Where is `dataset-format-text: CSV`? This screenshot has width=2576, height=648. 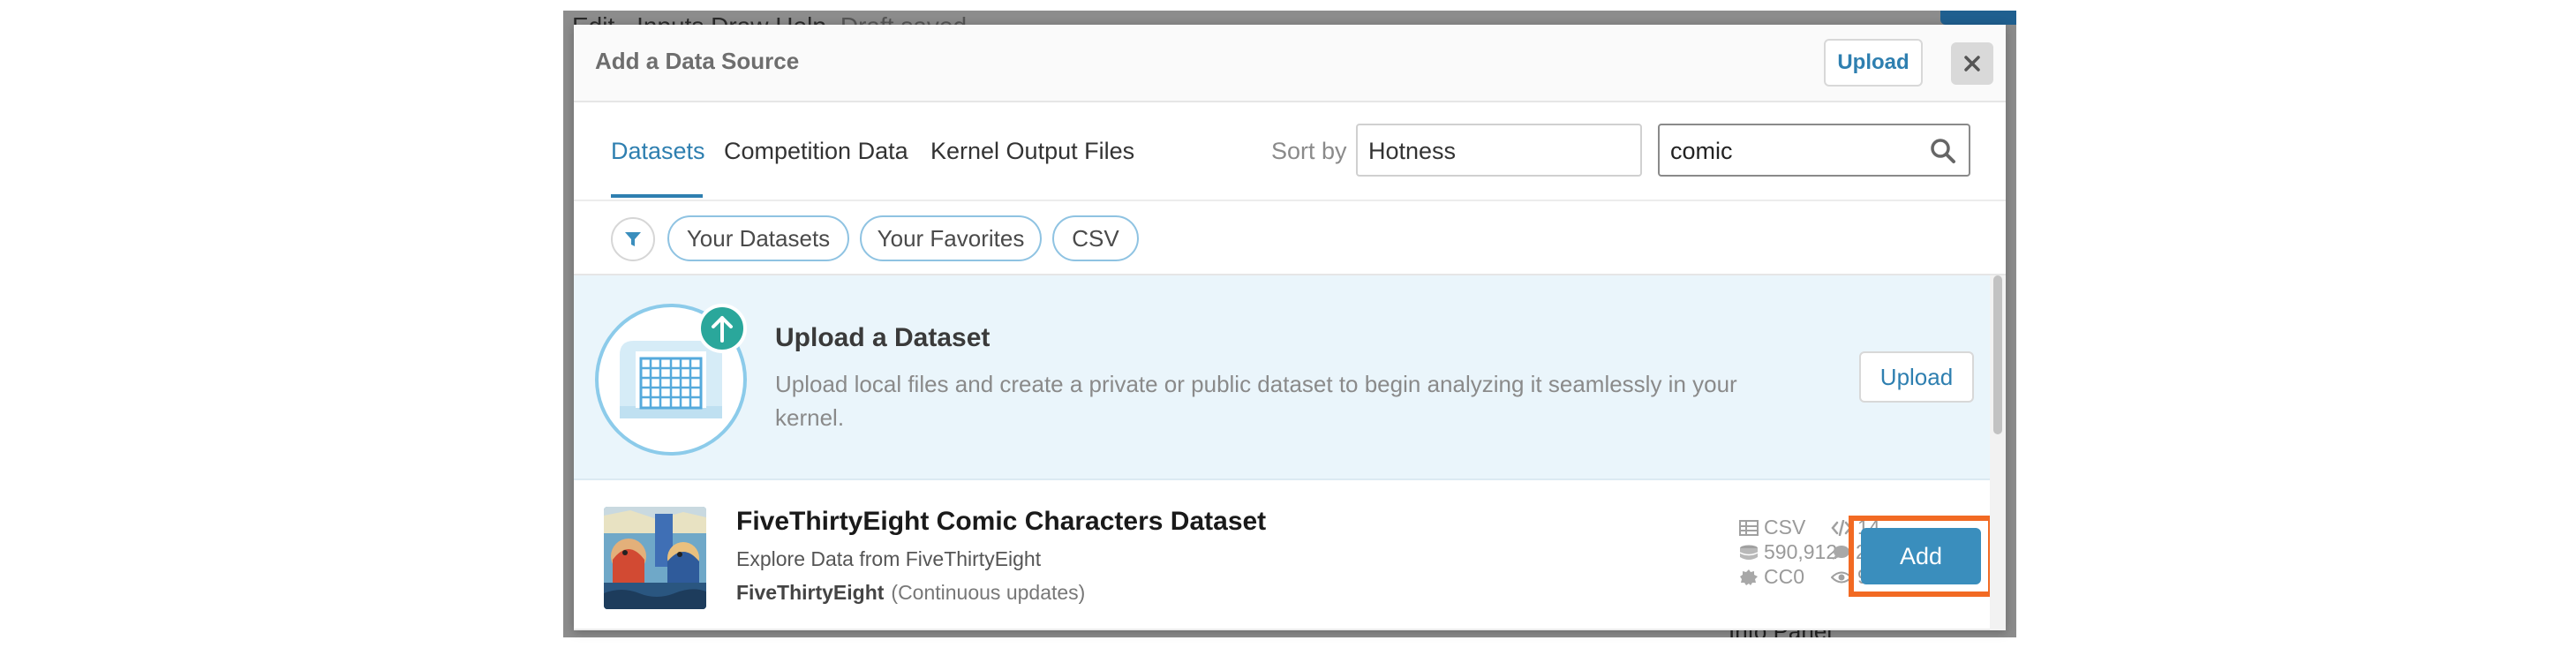
dataset-format-text: CSV is located at coordinates (1785, 527).